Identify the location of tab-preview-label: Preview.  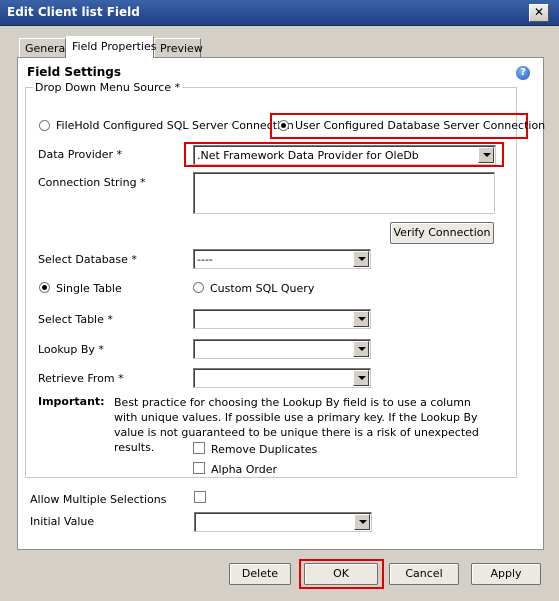
(181, 48).